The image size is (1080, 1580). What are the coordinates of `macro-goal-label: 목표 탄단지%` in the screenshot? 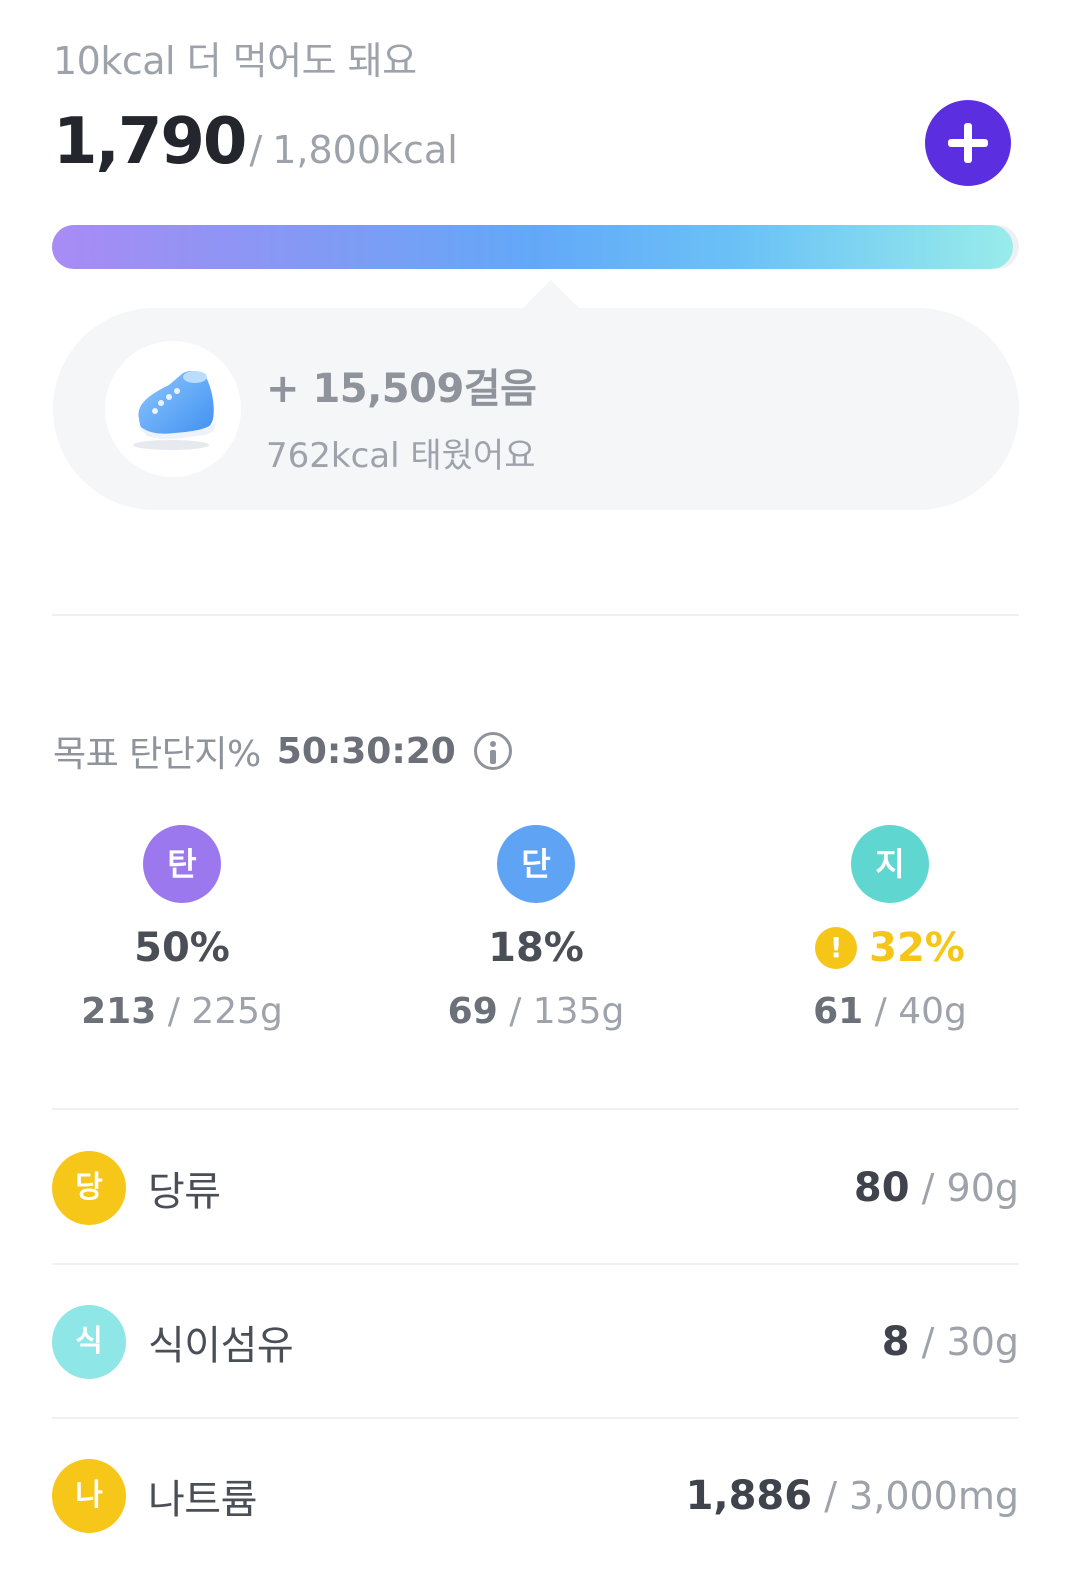 It's located at (157, 754).